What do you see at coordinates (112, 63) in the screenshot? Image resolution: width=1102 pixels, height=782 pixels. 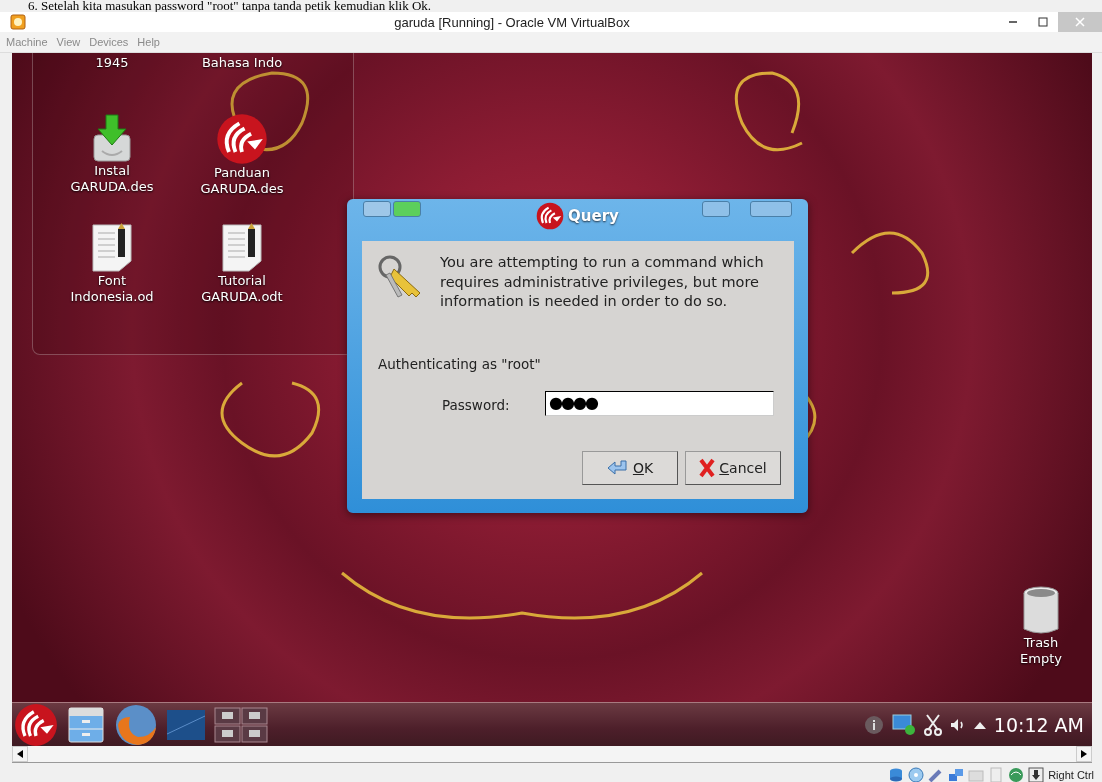 I see `desktop-icon-label: 1945` at bounding box center [112, 63].